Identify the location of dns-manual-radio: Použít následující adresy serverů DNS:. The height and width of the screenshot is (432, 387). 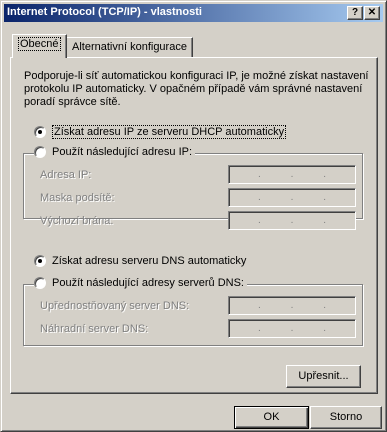
(140, 283).